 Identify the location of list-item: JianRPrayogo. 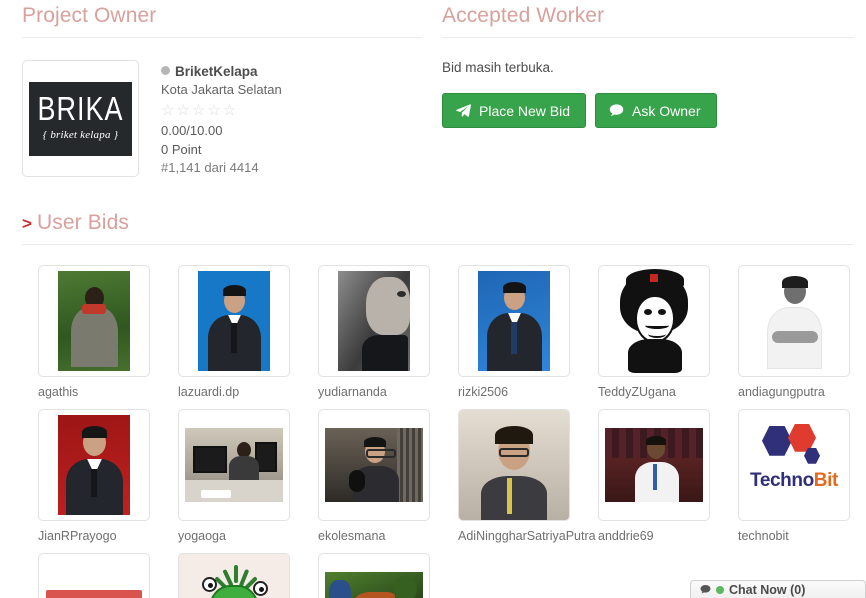
(108, 476).